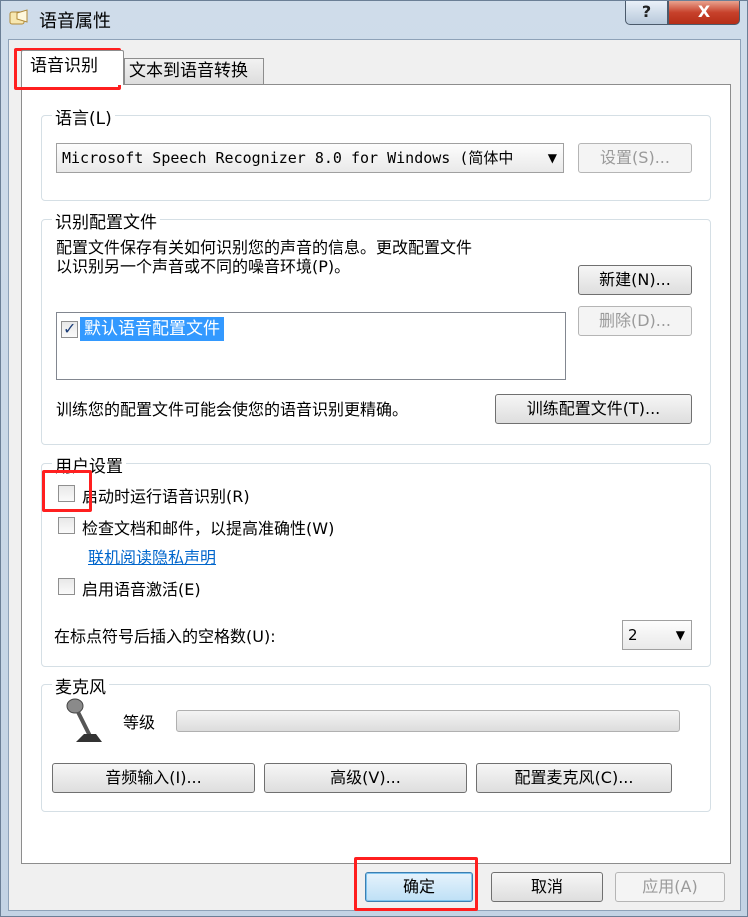 The image size is (748, 917). Describe the element at coordinates (83, 116) in the screenshot. I see `language-group-title: 语言(L)` at that location.